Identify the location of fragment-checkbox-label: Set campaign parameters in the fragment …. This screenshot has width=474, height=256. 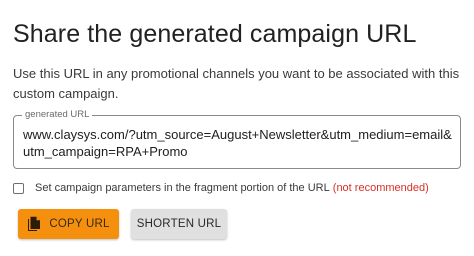
(182, 188).